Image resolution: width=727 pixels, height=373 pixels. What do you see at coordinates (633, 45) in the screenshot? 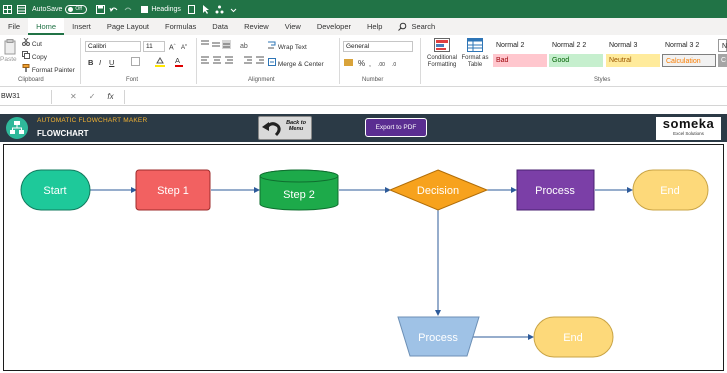
I see `cell-style-normal-3: Normal 3` at bounding box center [633, 45].